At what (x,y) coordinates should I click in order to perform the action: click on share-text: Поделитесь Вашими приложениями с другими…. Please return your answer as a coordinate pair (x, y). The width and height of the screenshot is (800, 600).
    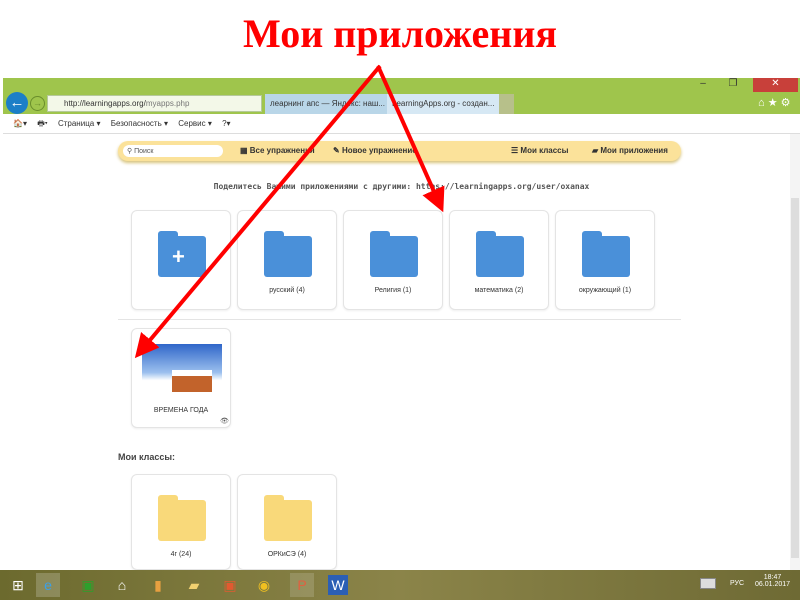
    Looking at the image, I should click on (401, 186).